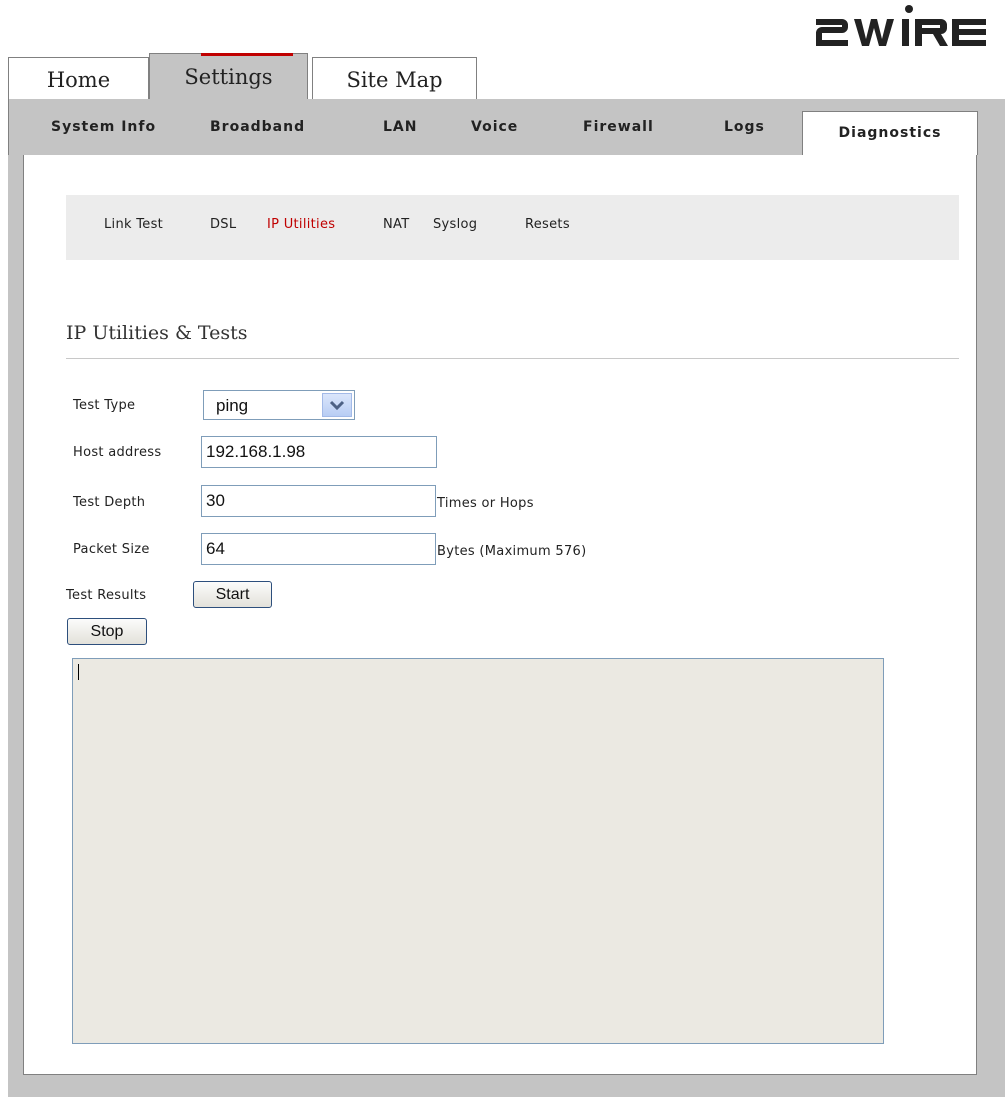 This screenshot has height=1104, width=1005. I want to click on submenu-resets: Resets, so click(547, 224).